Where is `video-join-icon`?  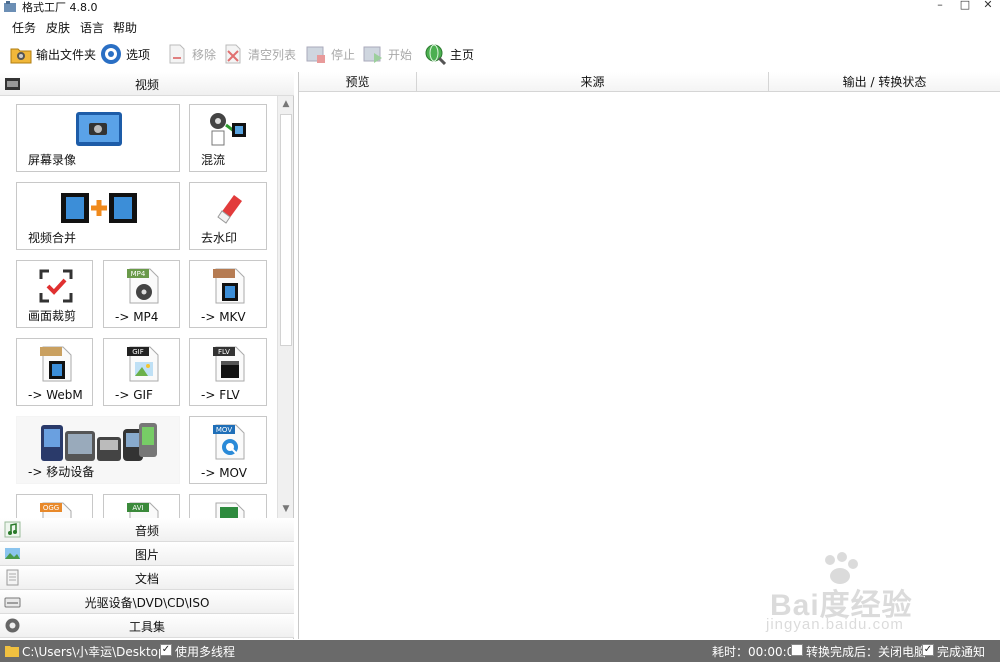 video-join-icon is located at coordinates (99, 208).